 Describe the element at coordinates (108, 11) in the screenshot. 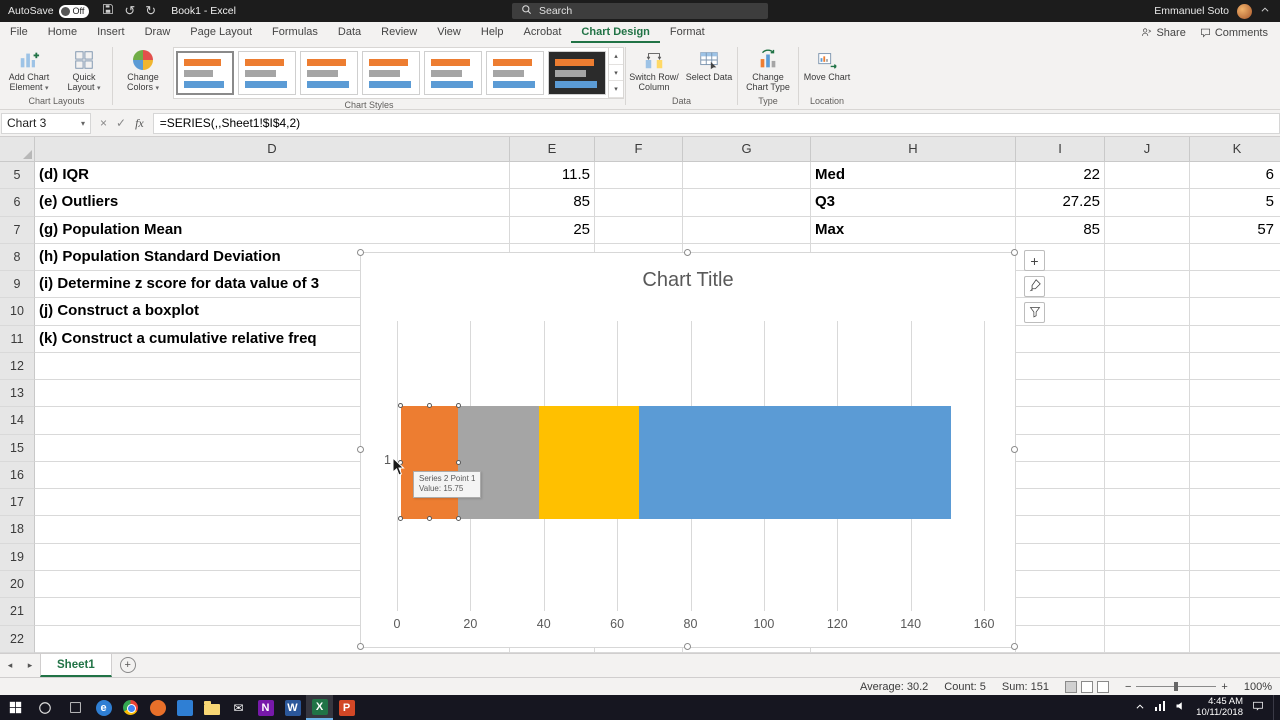

I see `save-icon` at that location.